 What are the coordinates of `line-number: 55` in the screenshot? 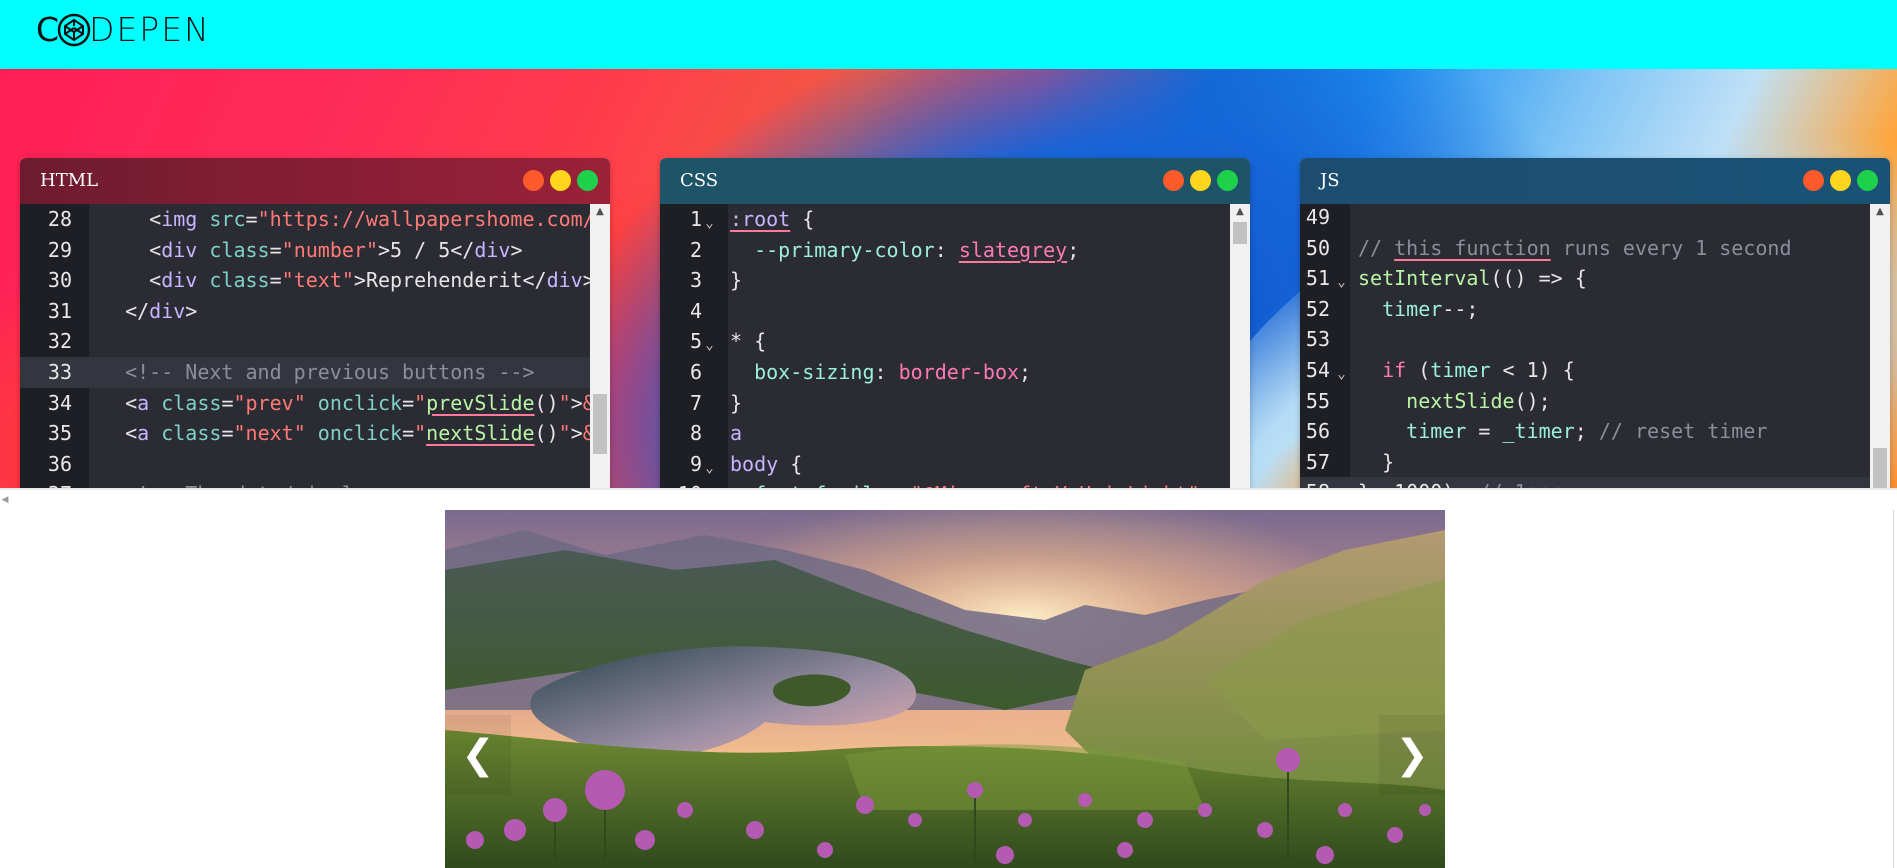 It's located at (1317, 400).